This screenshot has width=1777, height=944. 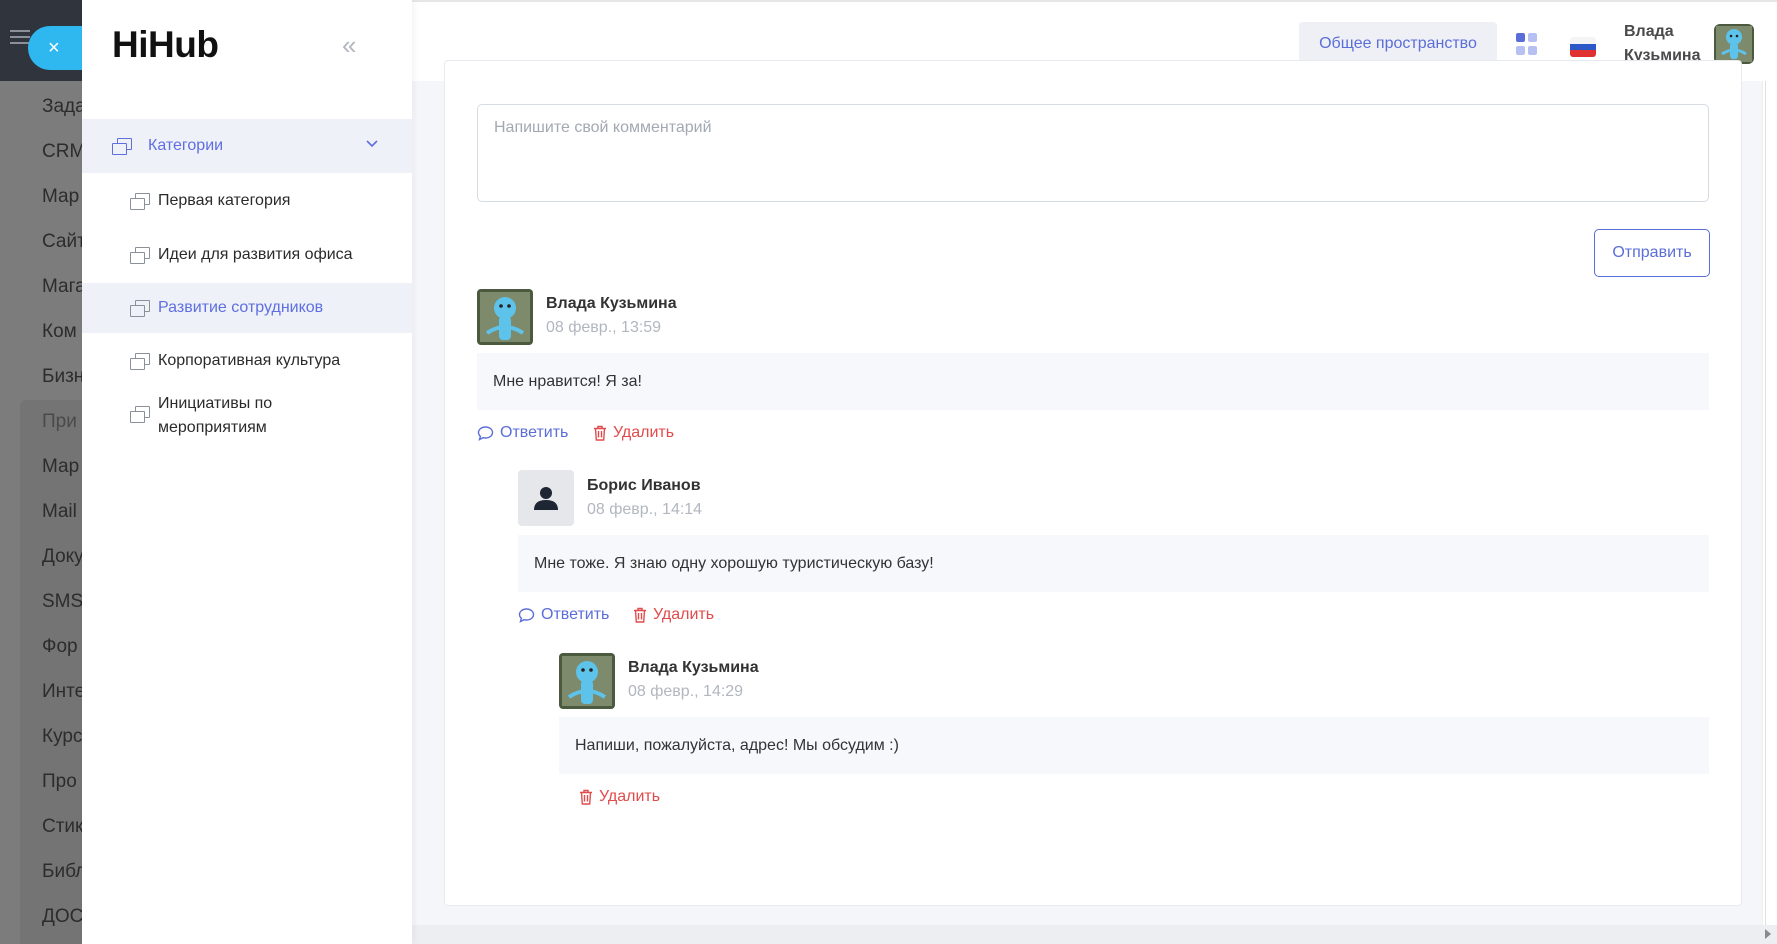 I want to click on close-icon: ×, so click(x=54, y=47).